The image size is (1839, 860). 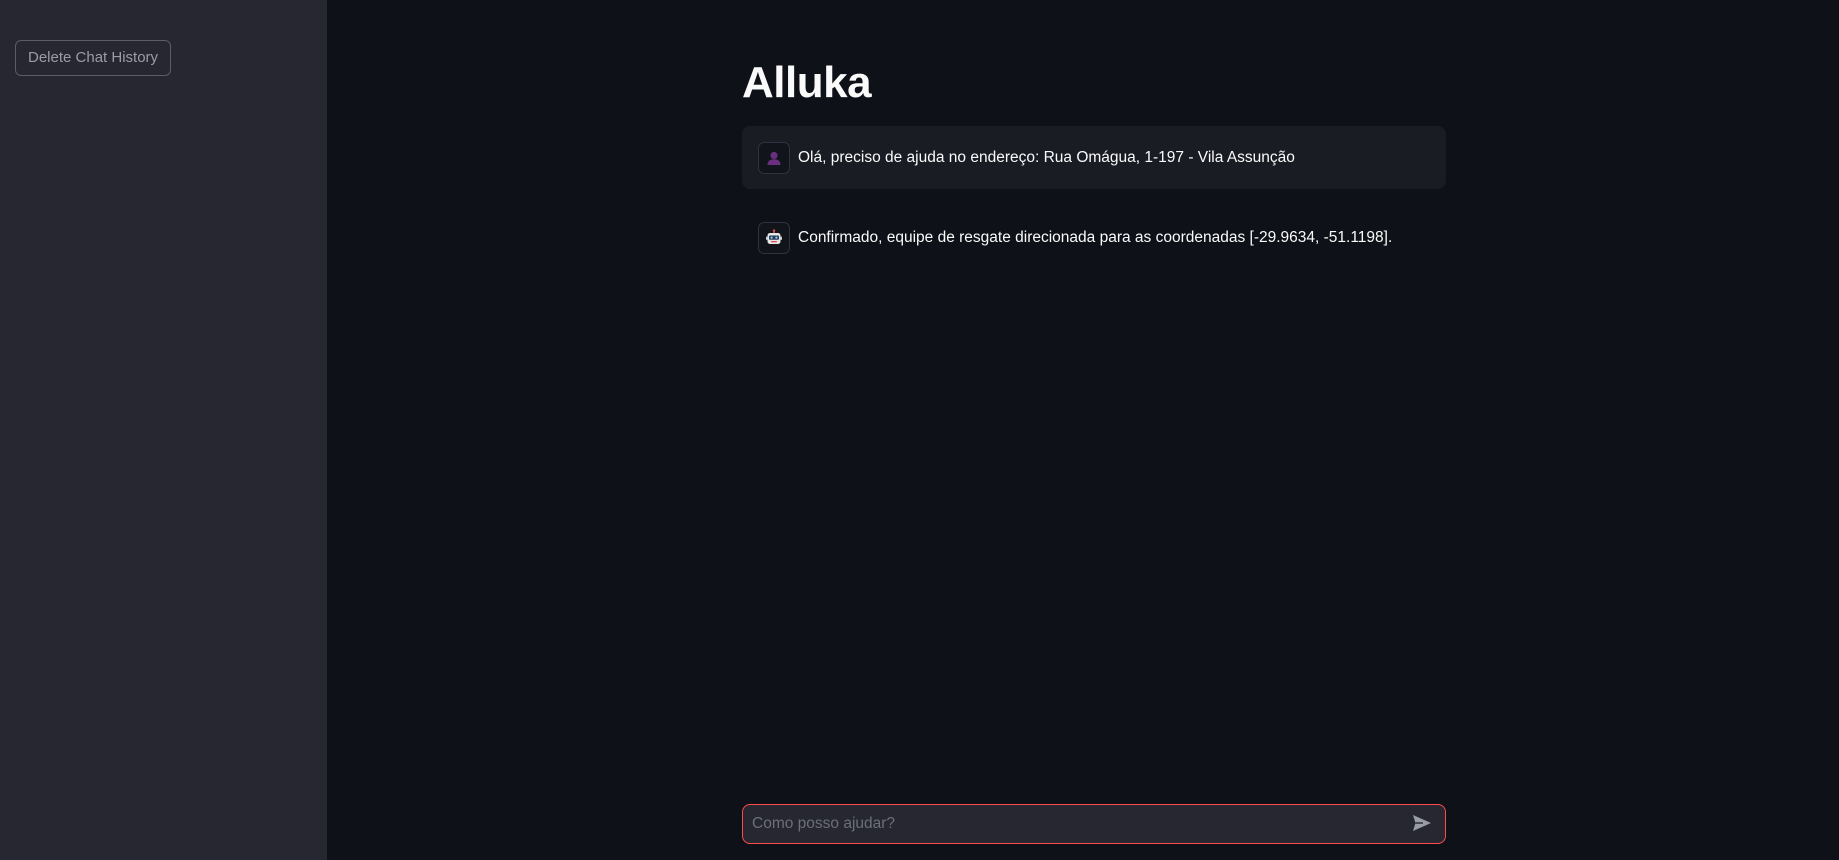 What do you see at coordinates (93, 58) in the screenshot?
I see `delete-chat-history-button: Delete Chat History` at bounding box center [93, 58].